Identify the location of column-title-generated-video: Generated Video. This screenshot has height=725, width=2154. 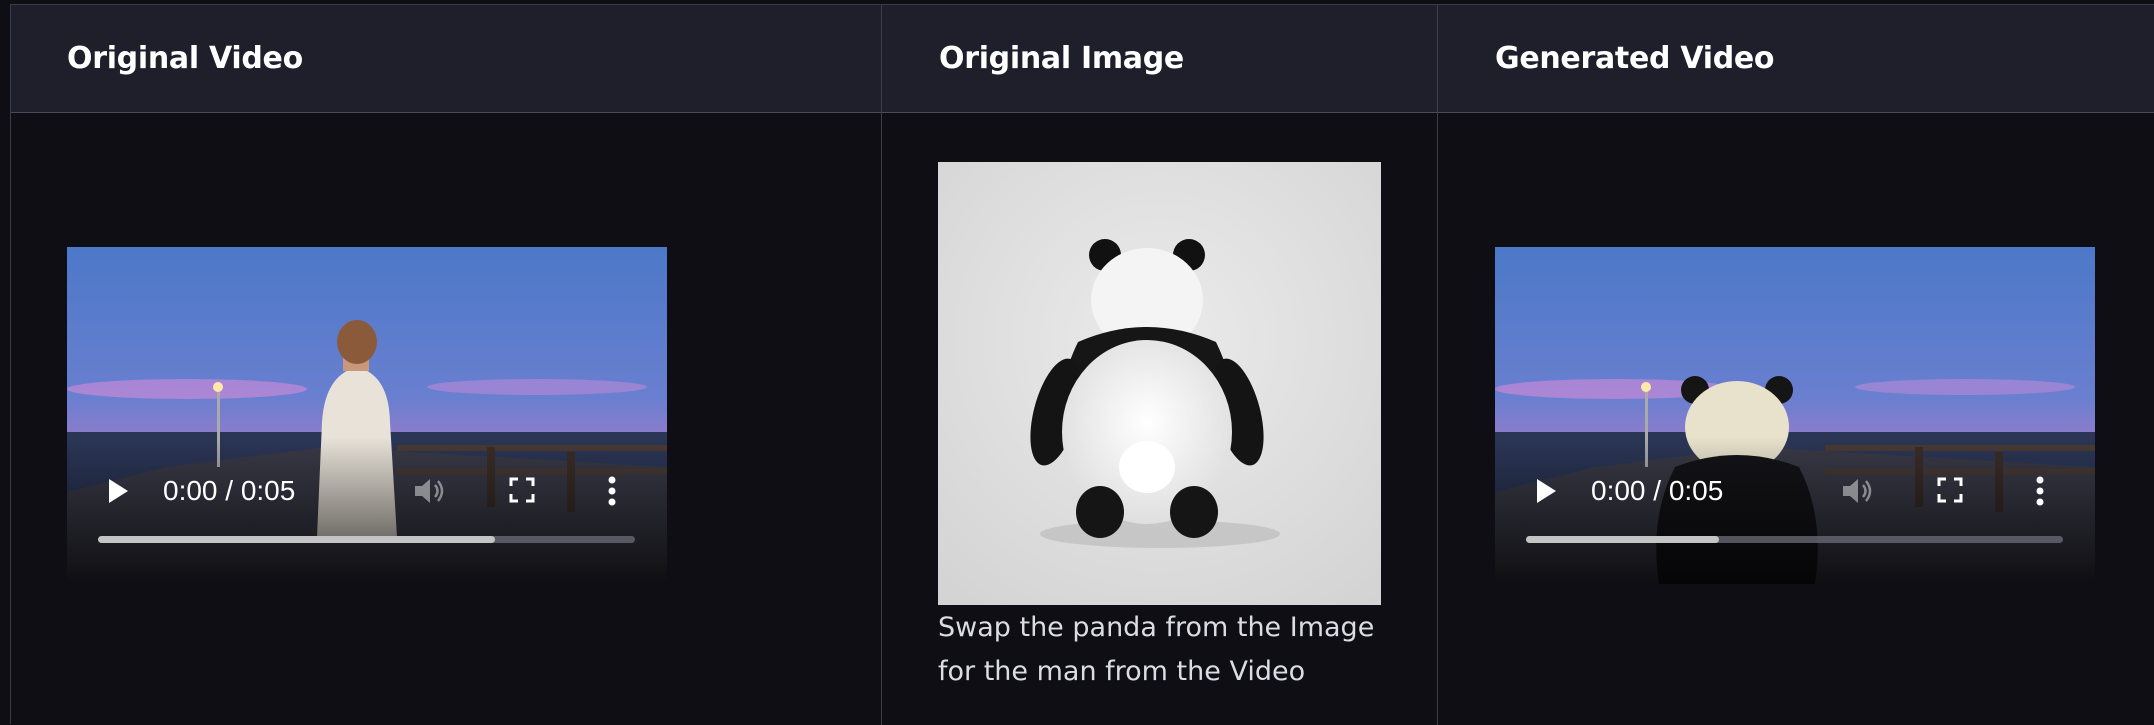
(1635, 58).